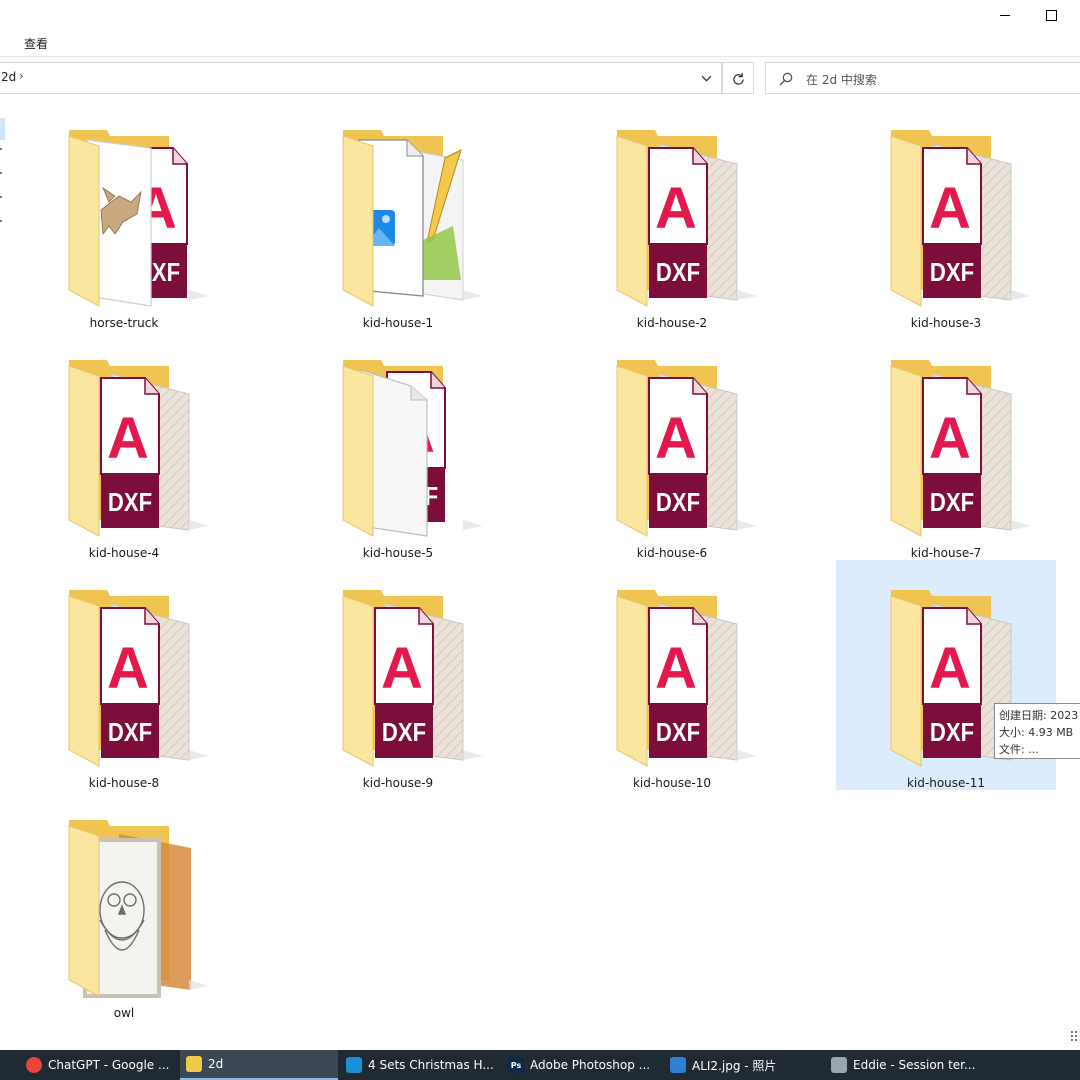 This screenshot has height=1080, width=1080. What do you see at coordinates (36, 43) in the screenshot?
I see `menu-view: 查看` at bounding box center [36, 43].